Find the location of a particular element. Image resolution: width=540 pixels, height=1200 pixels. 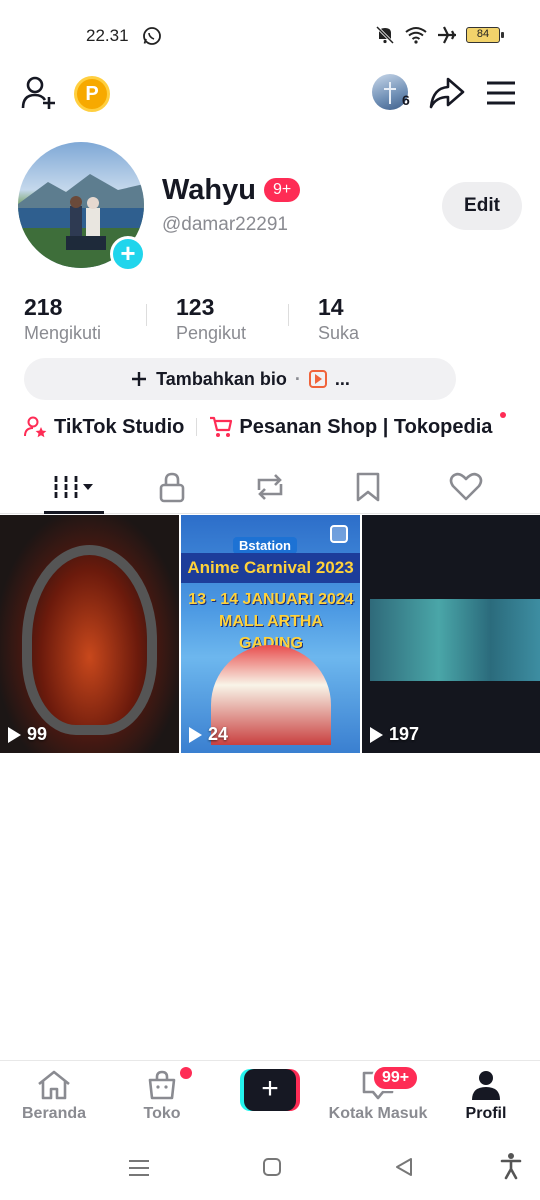

grid-dropdown-icon is located at coordinates (73, 487).